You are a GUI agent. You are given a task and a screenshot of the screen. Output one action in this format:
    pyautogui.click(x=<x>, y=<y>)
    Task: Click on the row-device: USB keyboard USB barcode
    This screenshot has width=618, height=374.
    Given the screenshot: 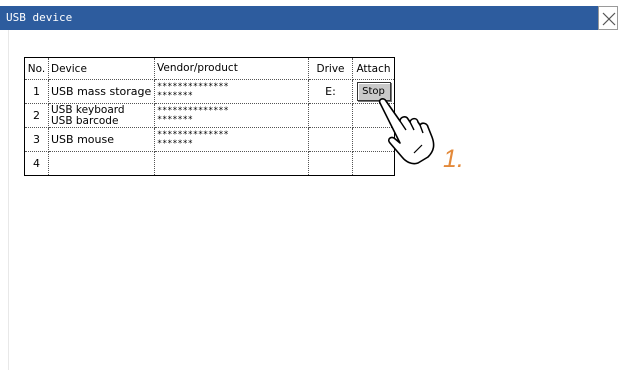 What is the action you would take?
    pyautogui.click(x=101, y=115)
    